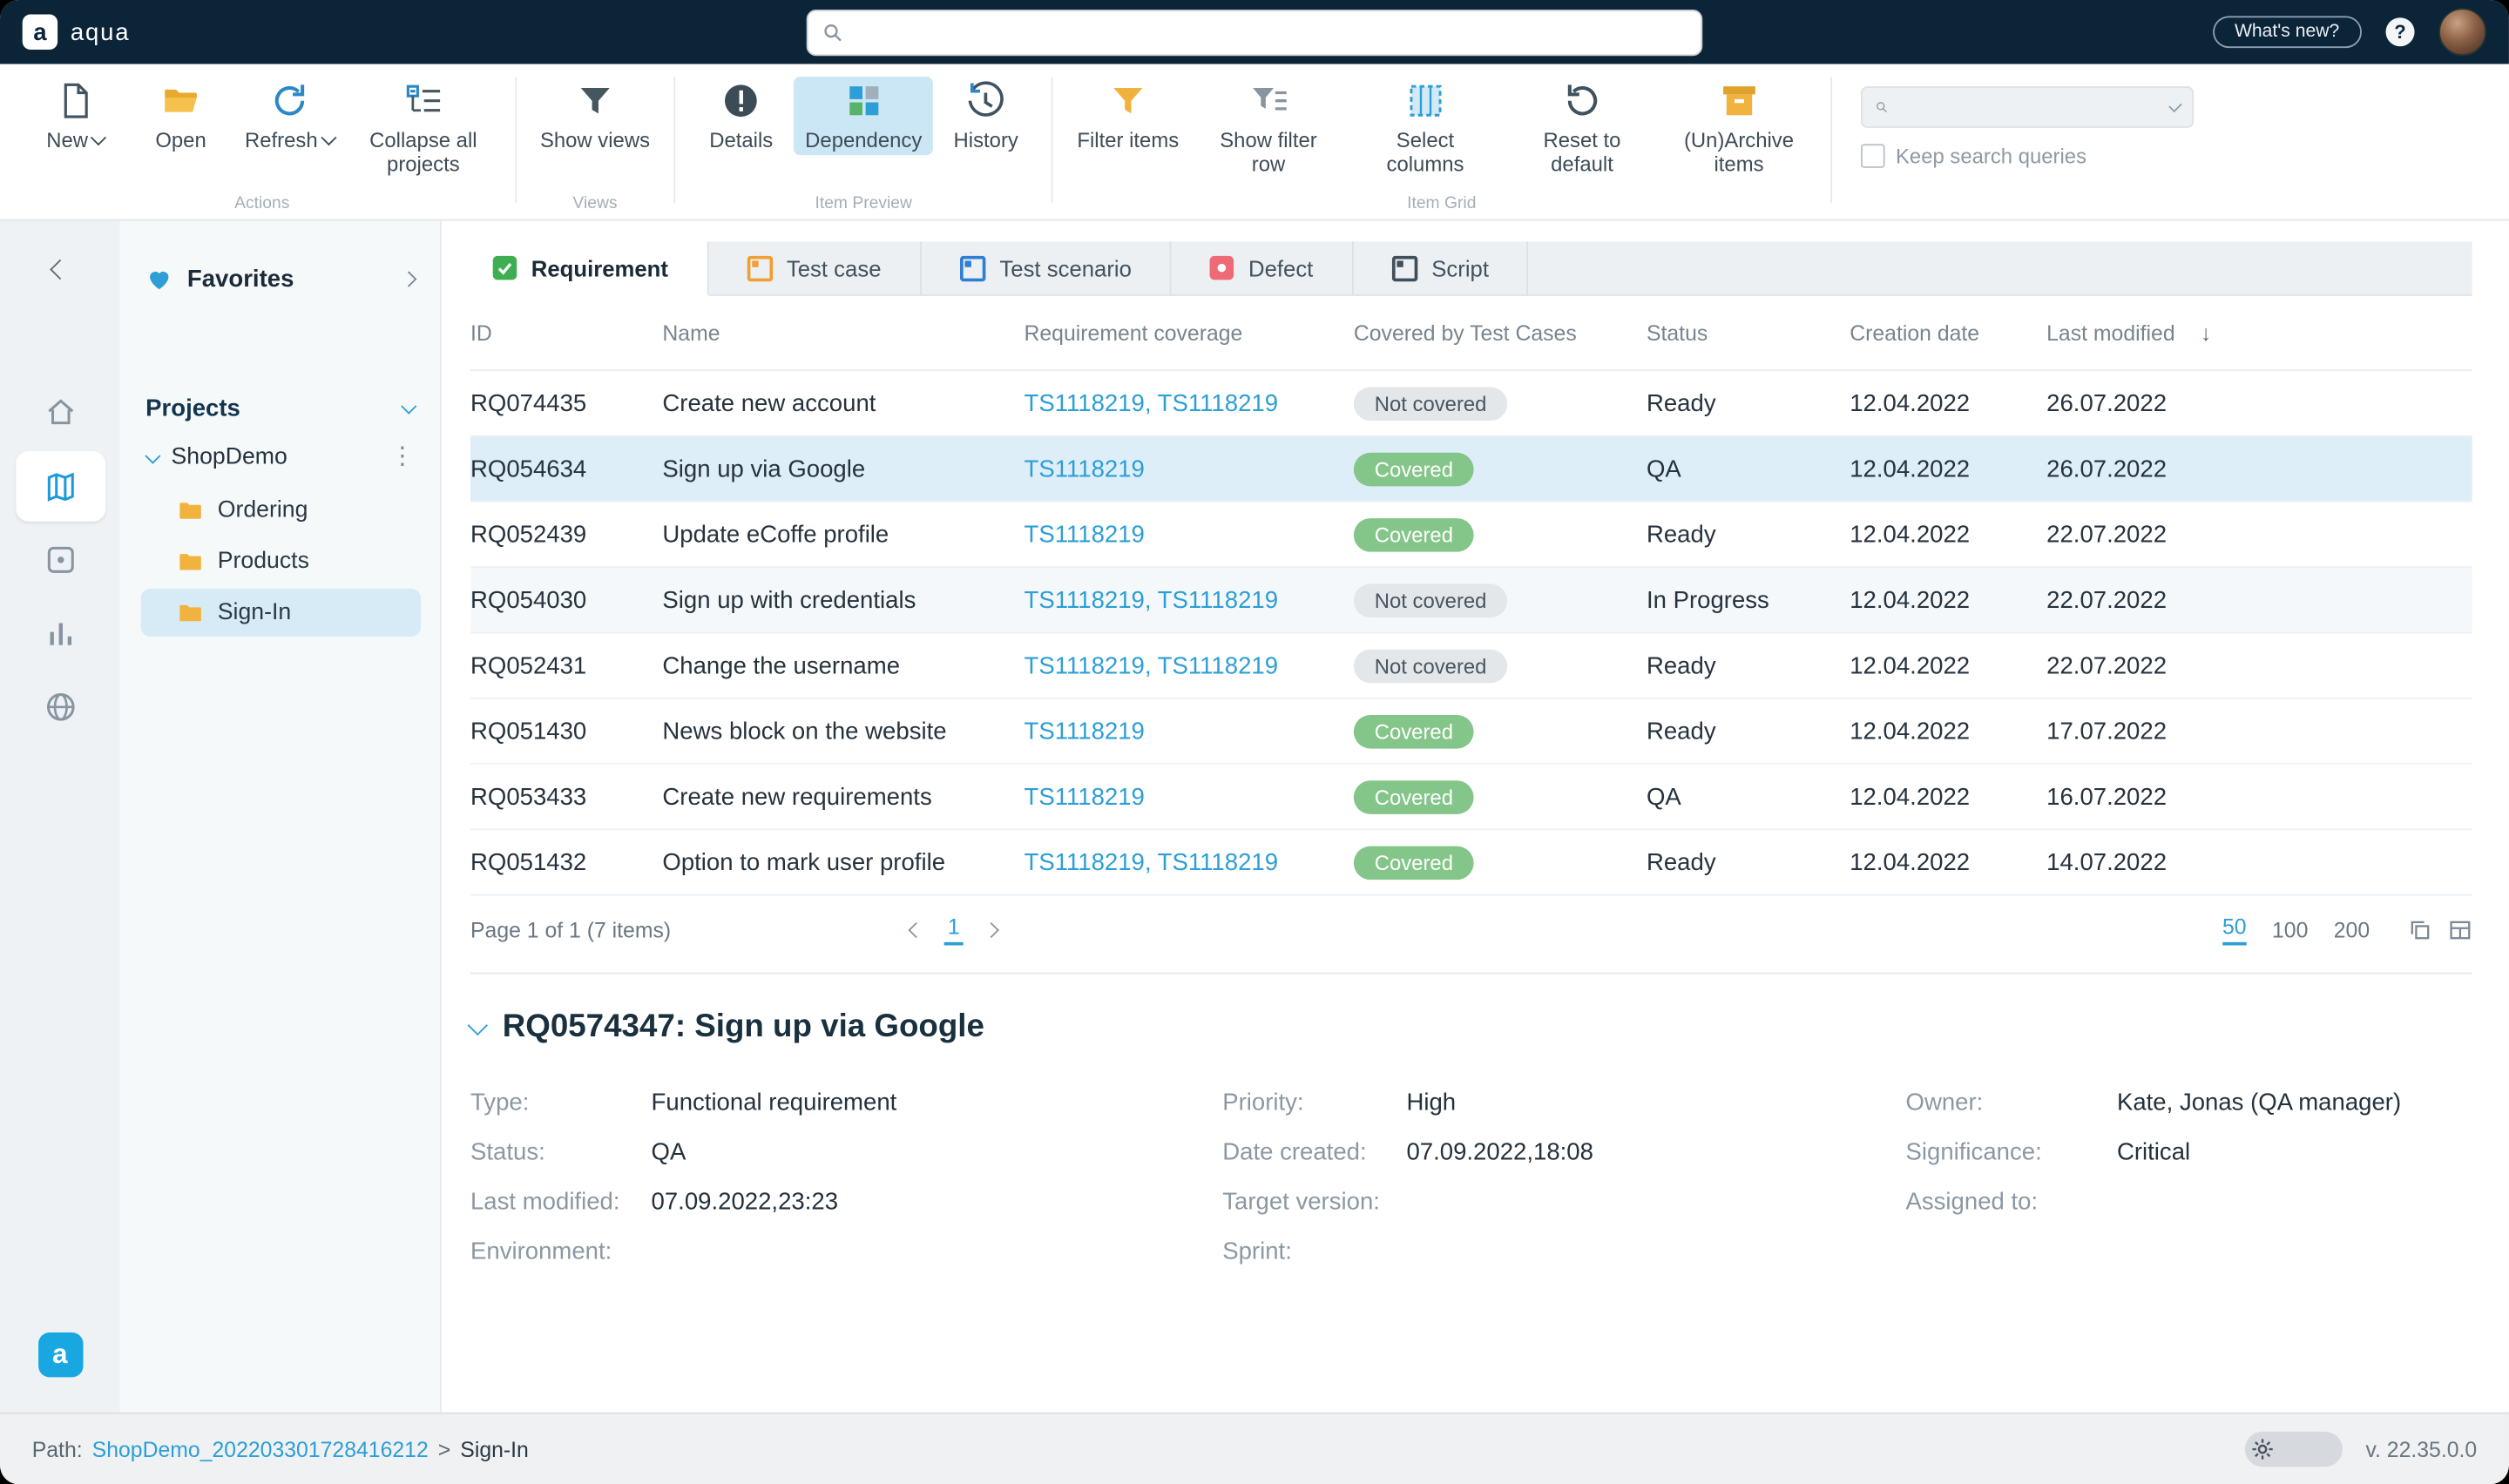 The width and height of the screenshot is (2509, 1484). I want to click on dependency-button: Dependency, so click(864, 116).